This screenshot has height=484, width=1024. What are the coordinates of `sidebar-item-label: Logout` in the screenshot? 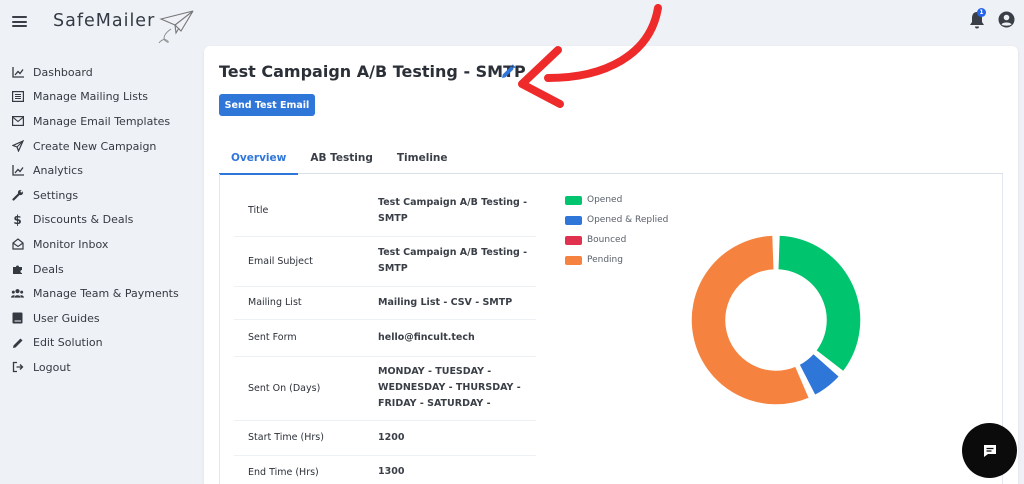 It's located at (52, 367).